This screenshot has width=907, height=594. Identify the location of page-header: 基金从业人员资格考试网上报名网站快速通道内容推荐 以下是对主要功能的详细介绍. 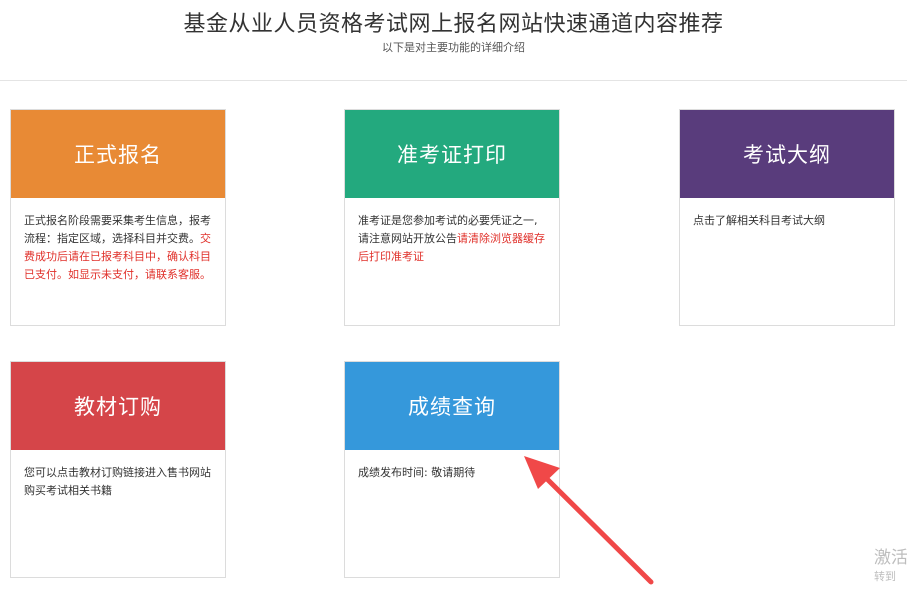
(453, 40).